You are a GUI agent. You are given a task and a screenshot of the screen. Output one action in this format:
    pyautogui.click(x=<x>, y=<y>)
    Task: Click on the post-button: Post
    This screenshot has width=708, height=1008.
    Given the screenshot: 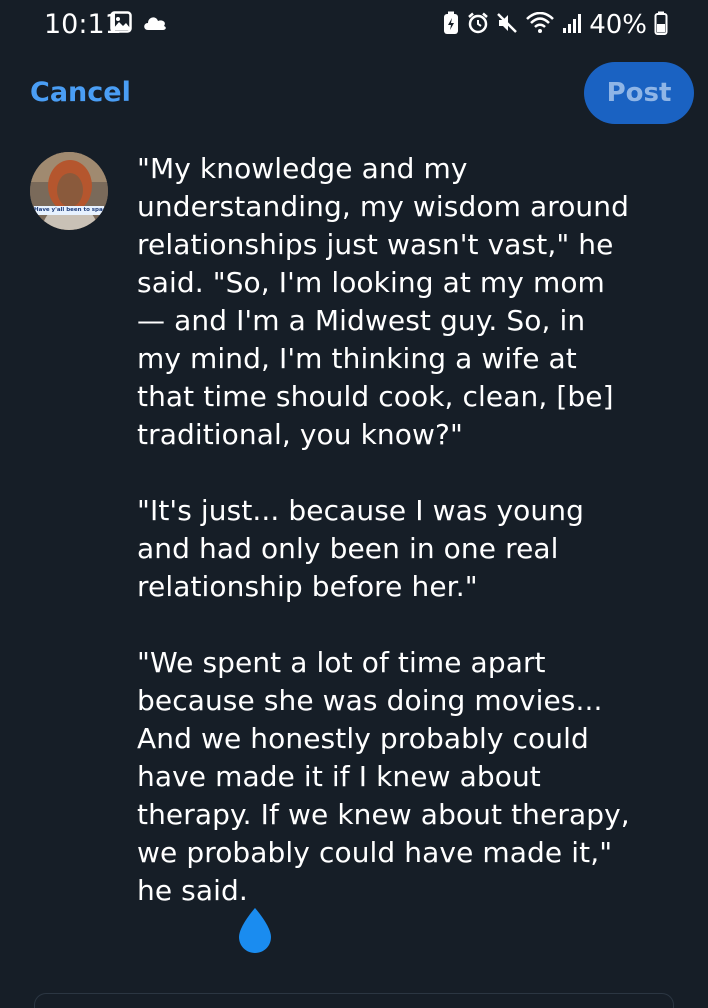 What is the action you would take?
    pyautogui.click(x=639, y=93)
    